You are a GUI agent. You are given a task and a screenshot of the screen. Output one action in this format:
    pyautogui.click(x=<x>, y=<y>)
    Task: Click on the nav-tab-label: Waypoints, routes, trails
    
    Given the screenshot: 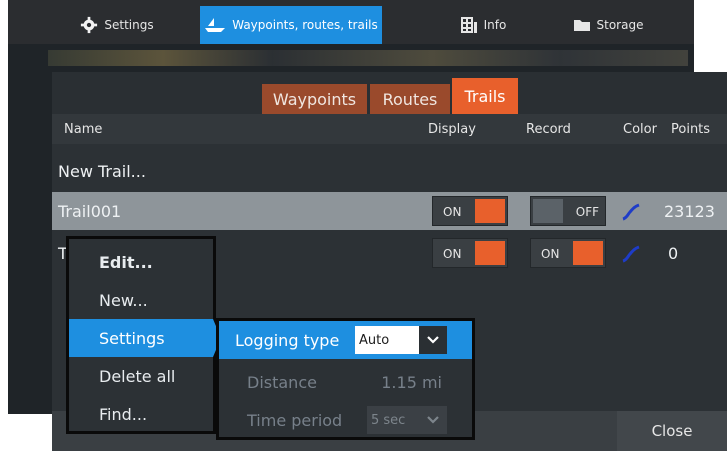 What is the action you would take?
    pyautogui.click(x=305, y=25)
    